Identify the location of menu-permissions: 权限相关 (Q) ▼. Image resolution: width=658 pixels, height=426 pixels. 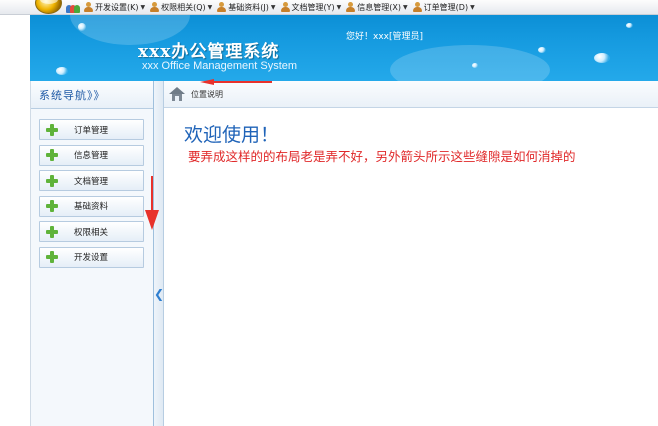
(181, 7).